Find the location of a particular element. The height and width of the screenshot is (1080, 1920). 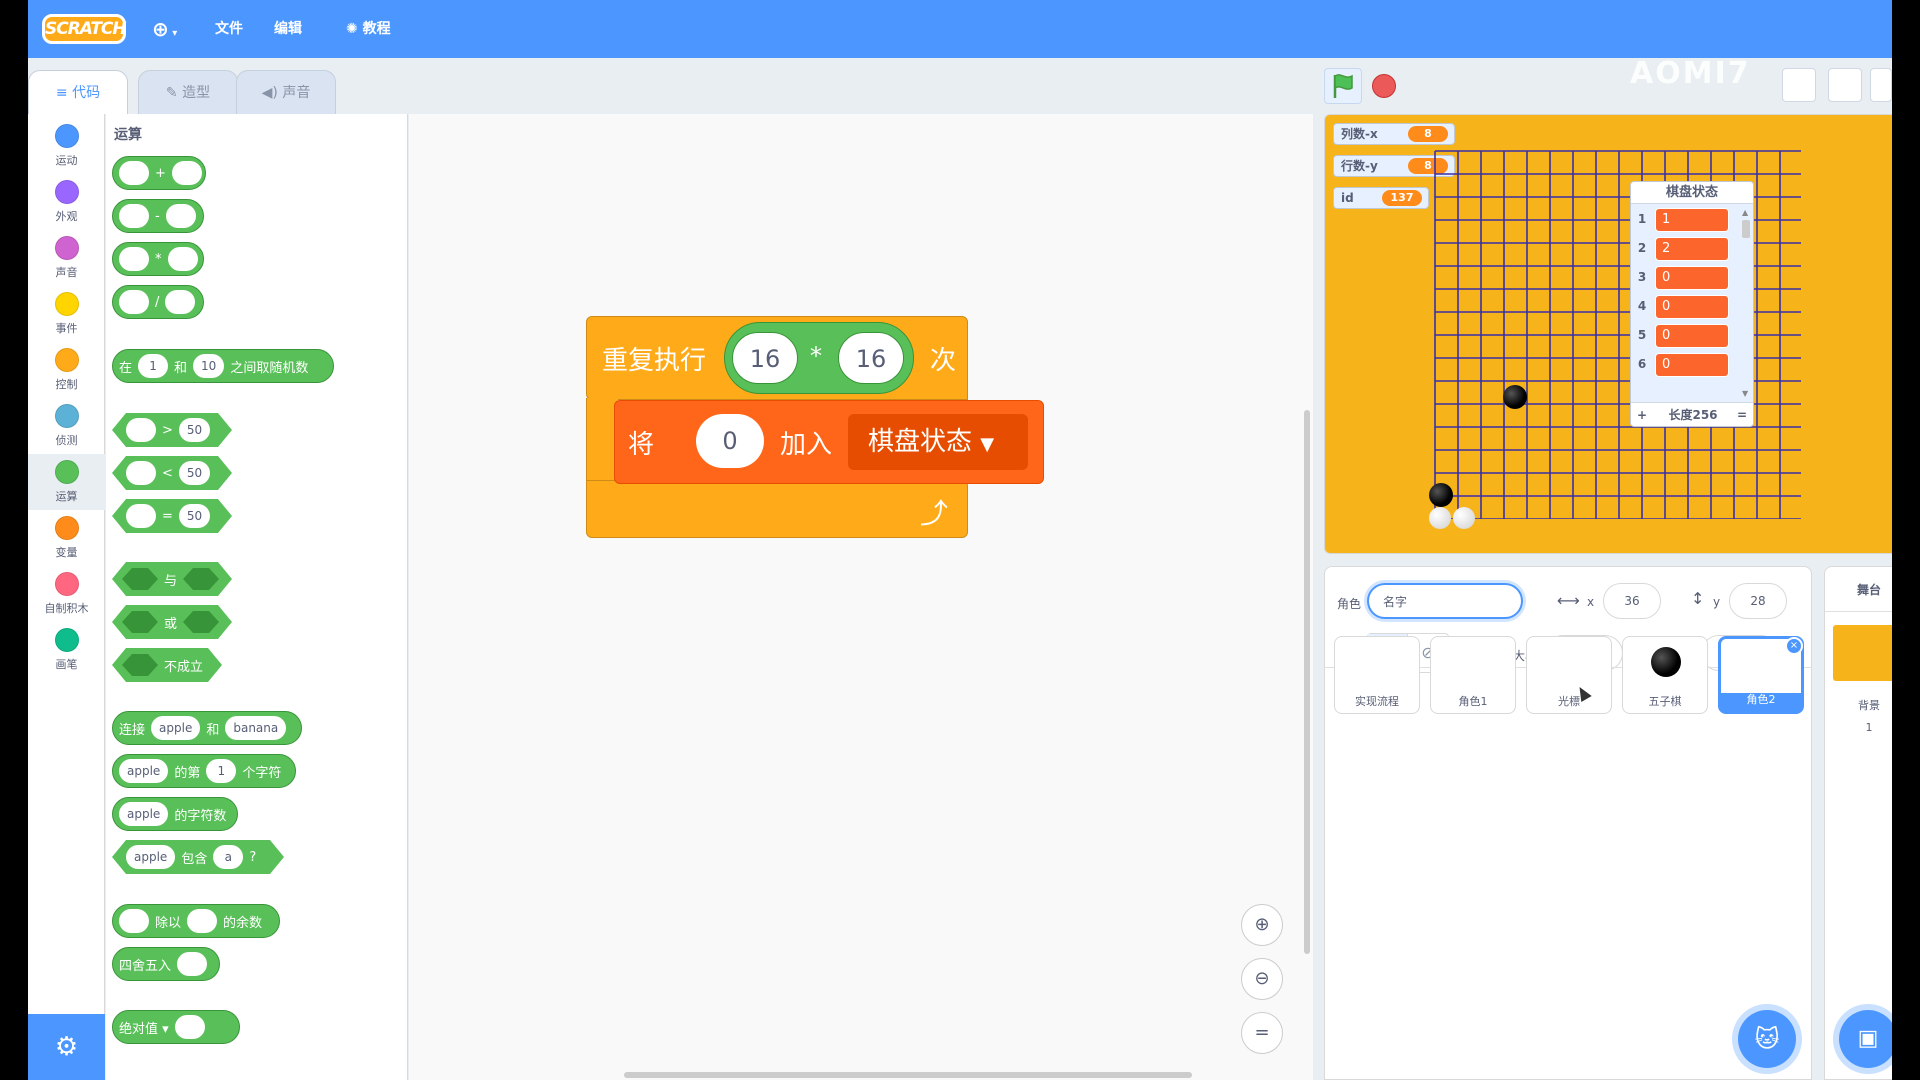

letter-of-block: apple 的第 1 个字符 is located at coordinates (204, 771).